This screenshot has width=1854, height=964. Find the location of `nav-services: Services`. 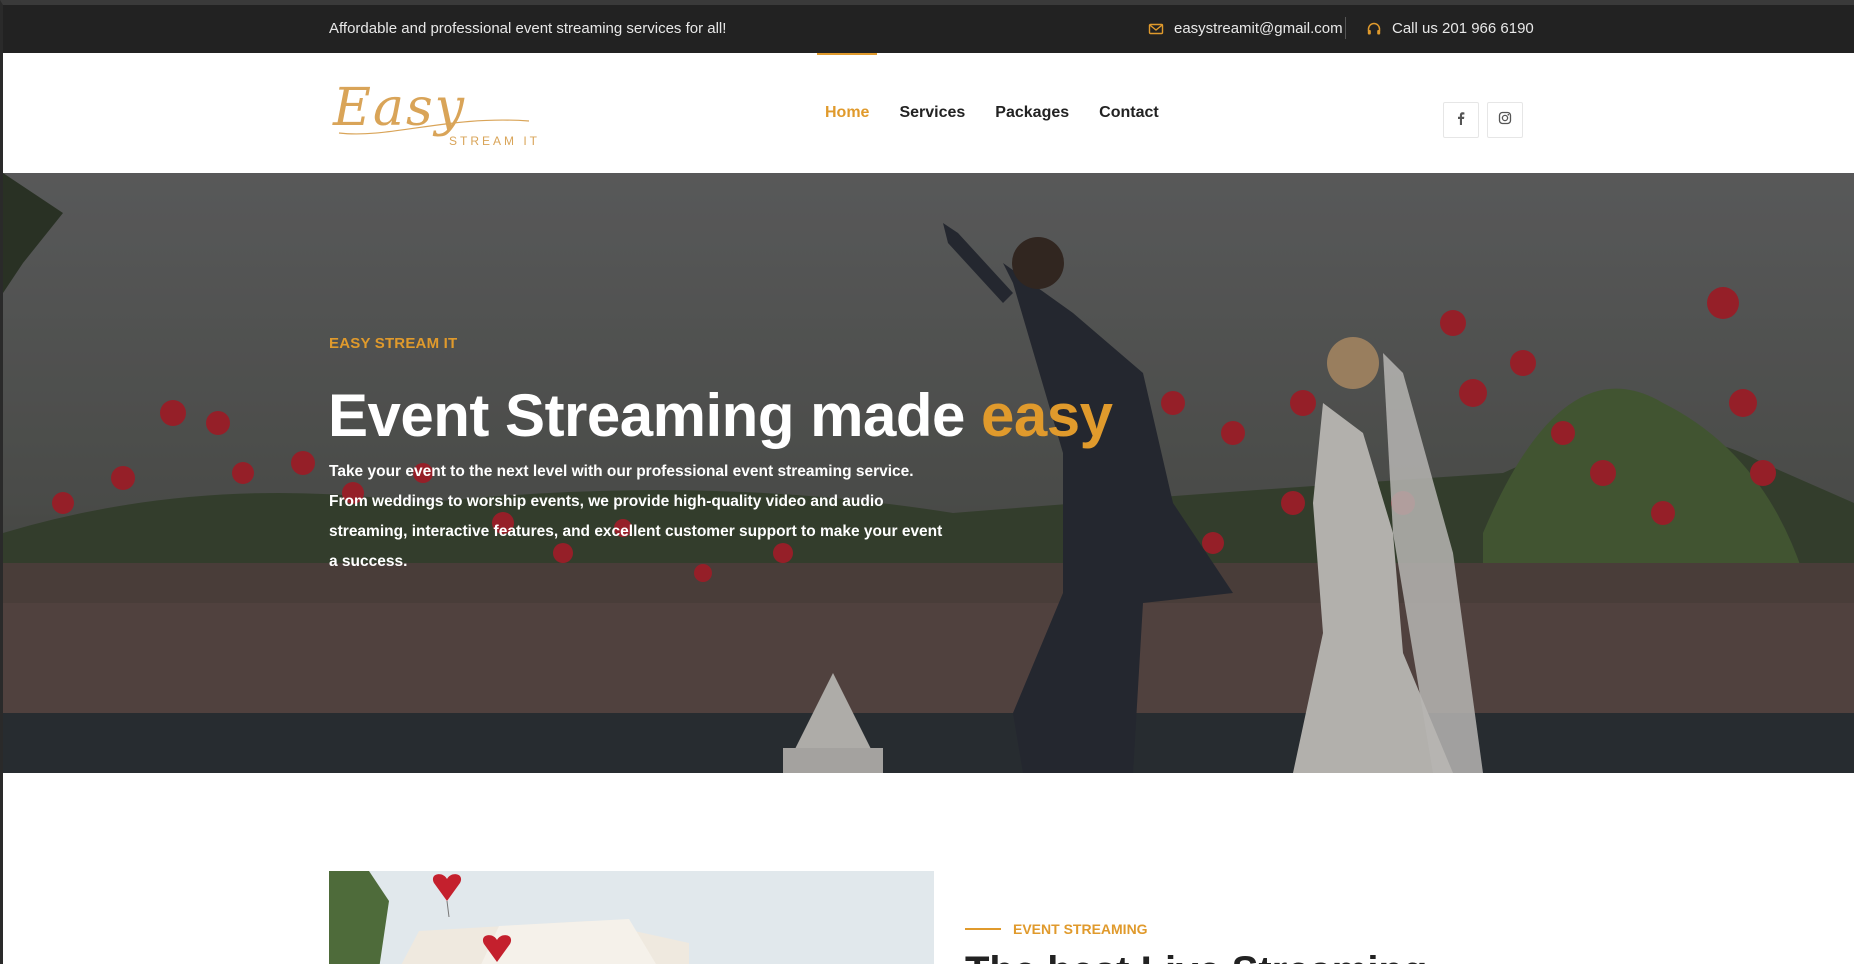

nav-services: Services is located at coordinates (932, 113).